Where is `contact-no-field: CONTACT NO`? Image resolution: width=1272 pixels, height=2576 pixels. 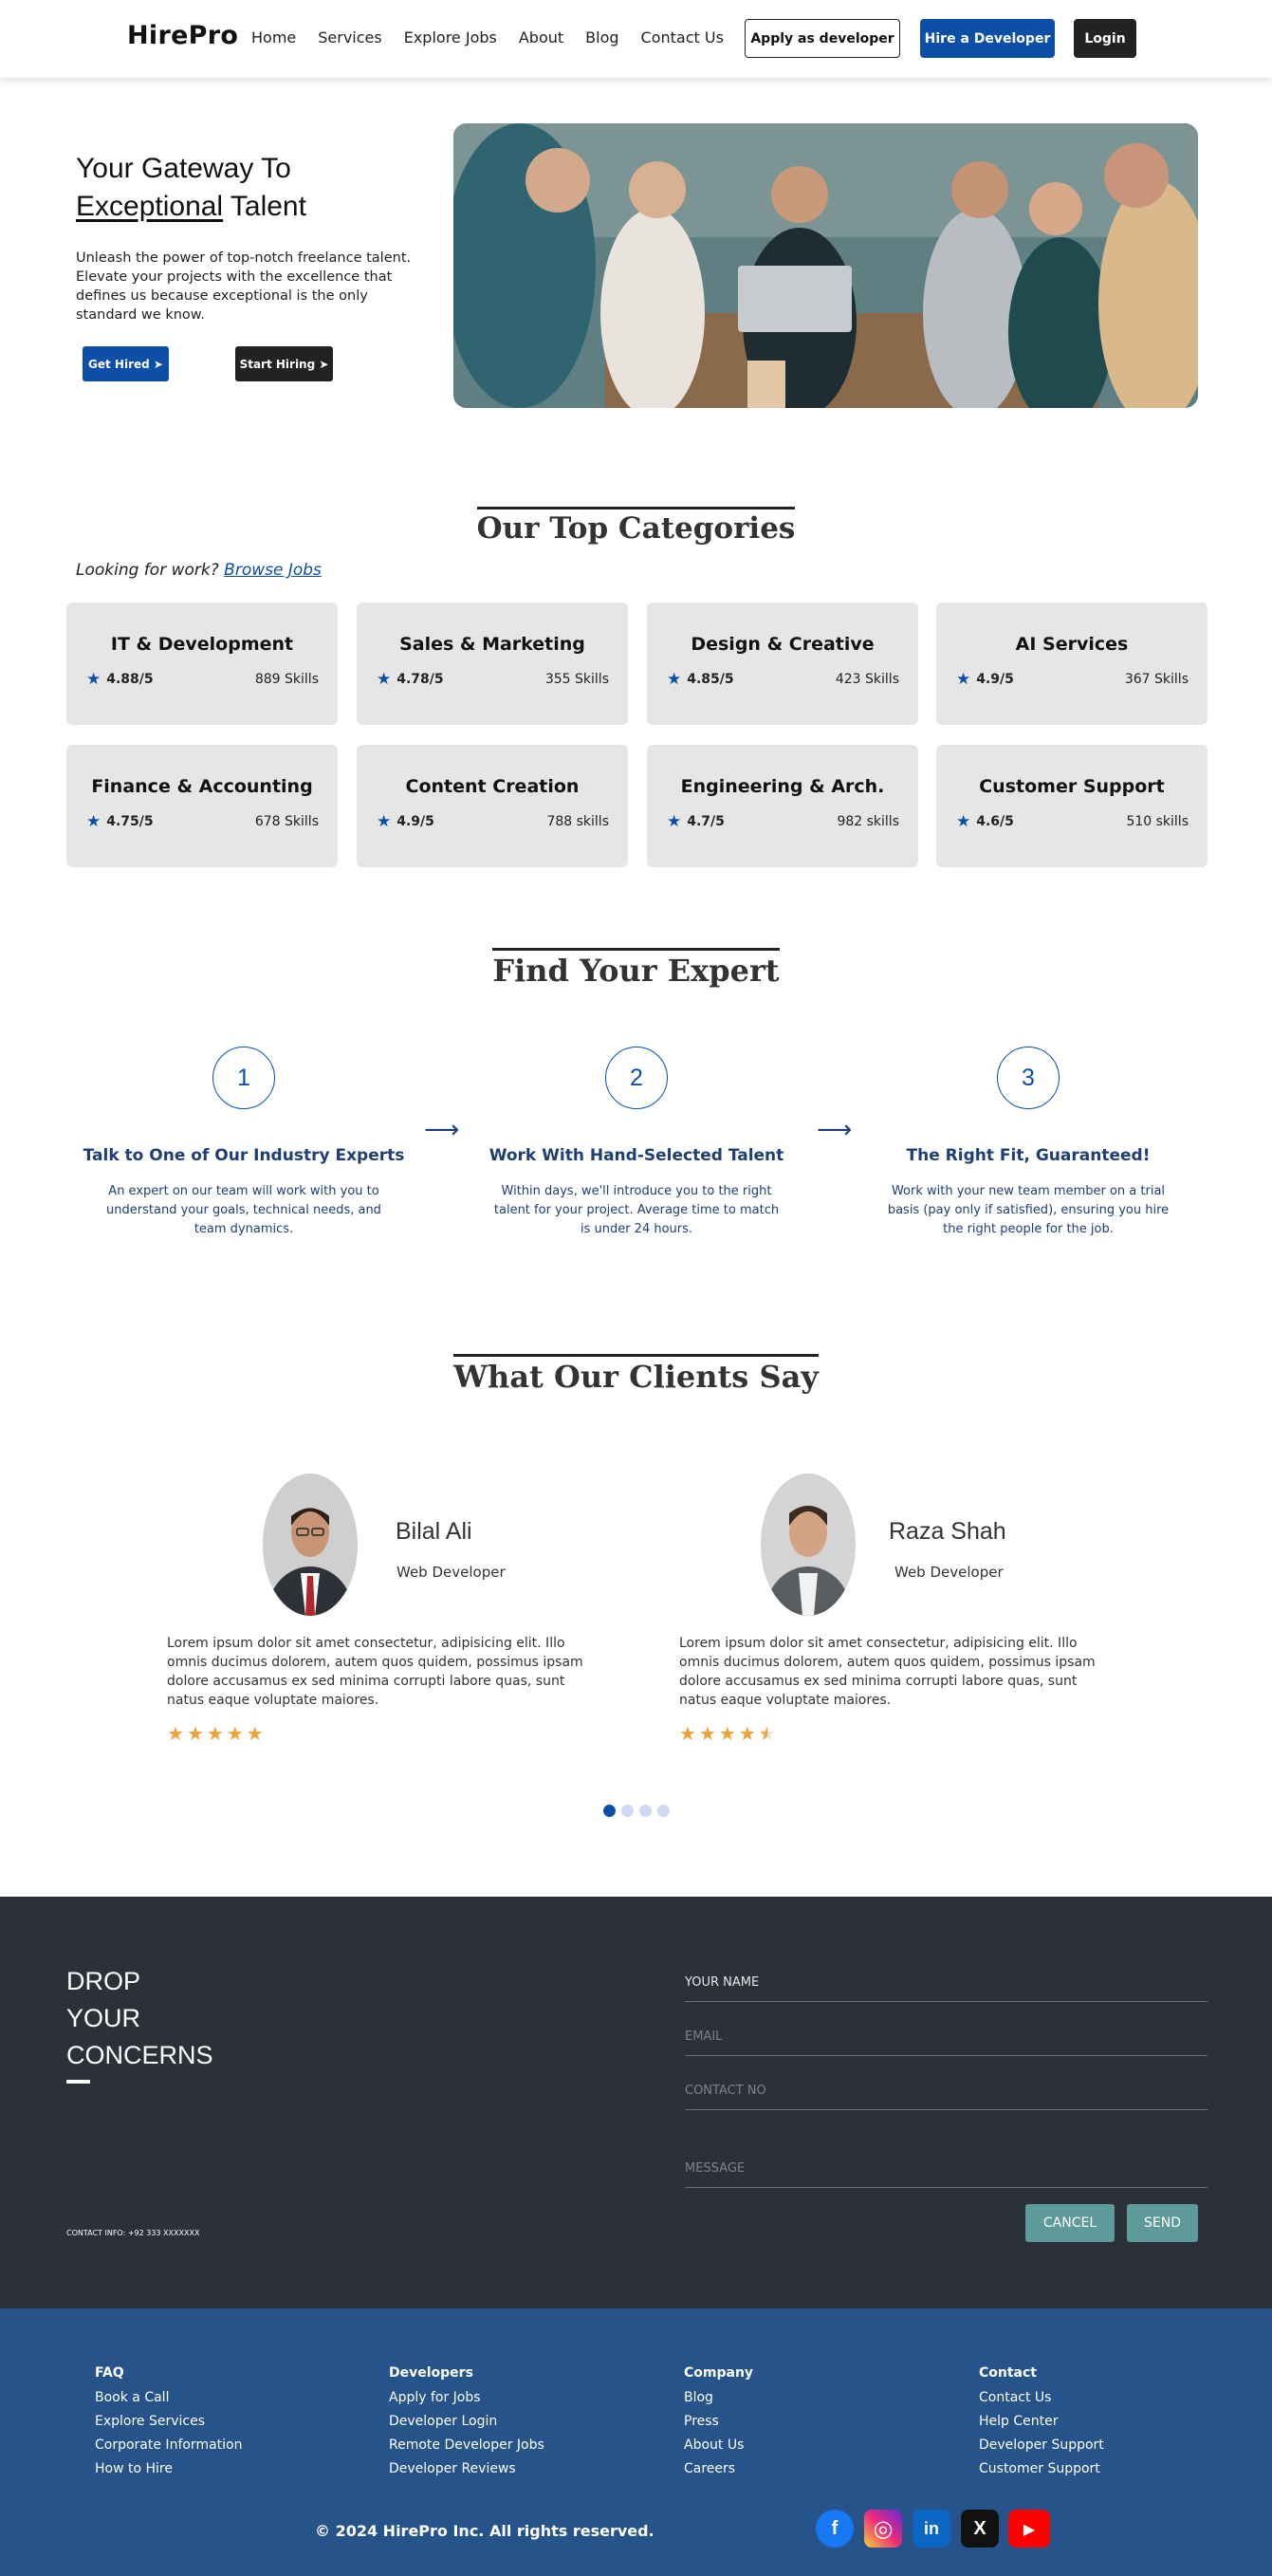
contact-no-field: CONTACT NO is located at coordinates (946, 2091).